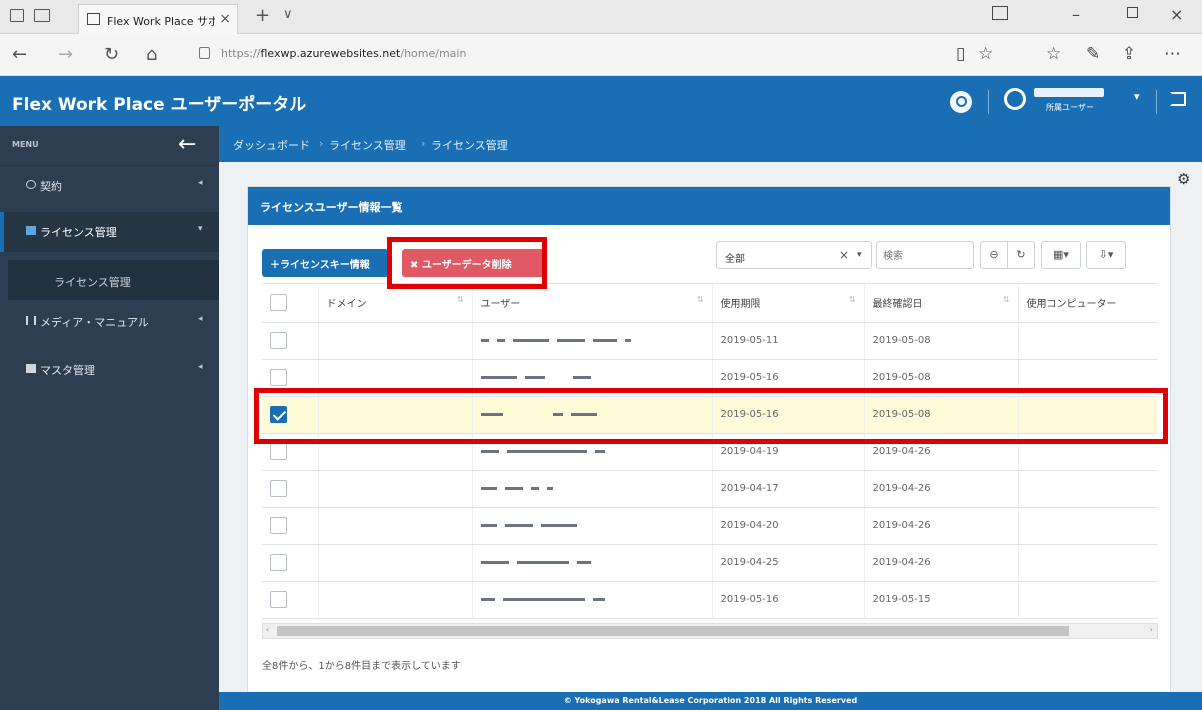 The image size is (1202, 710). What do you see at coordinates (788, 341) in the screenshot?
I see `used-until-cell: 2019-05-11` at bounding box center [788, 341].